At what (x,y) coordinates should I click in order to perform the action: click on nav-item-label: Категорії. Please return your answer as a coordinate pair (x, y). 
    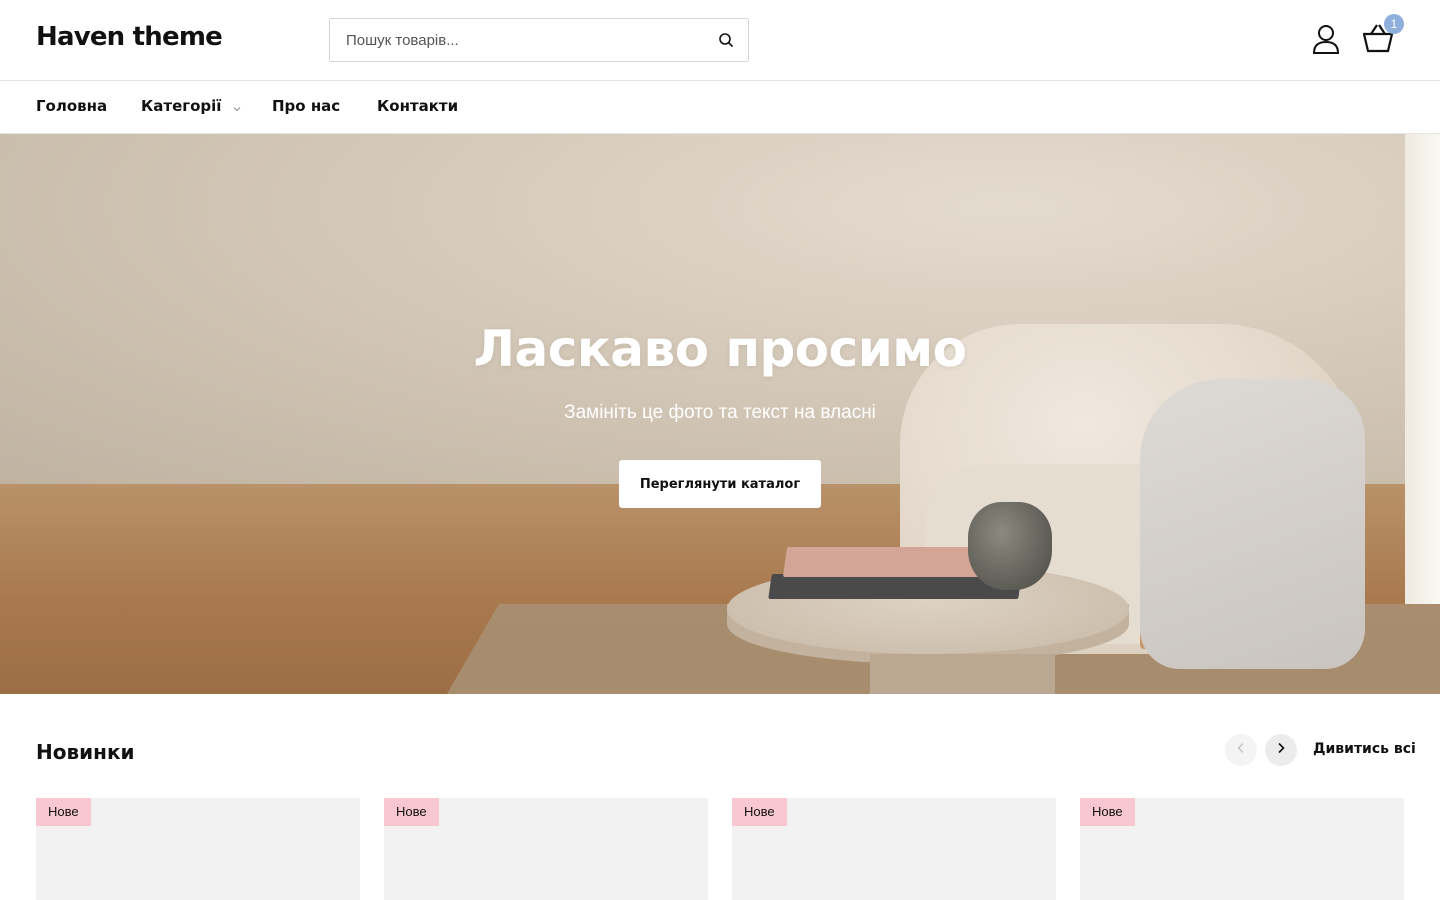
    Looking at the image, I should click on (181, 106).